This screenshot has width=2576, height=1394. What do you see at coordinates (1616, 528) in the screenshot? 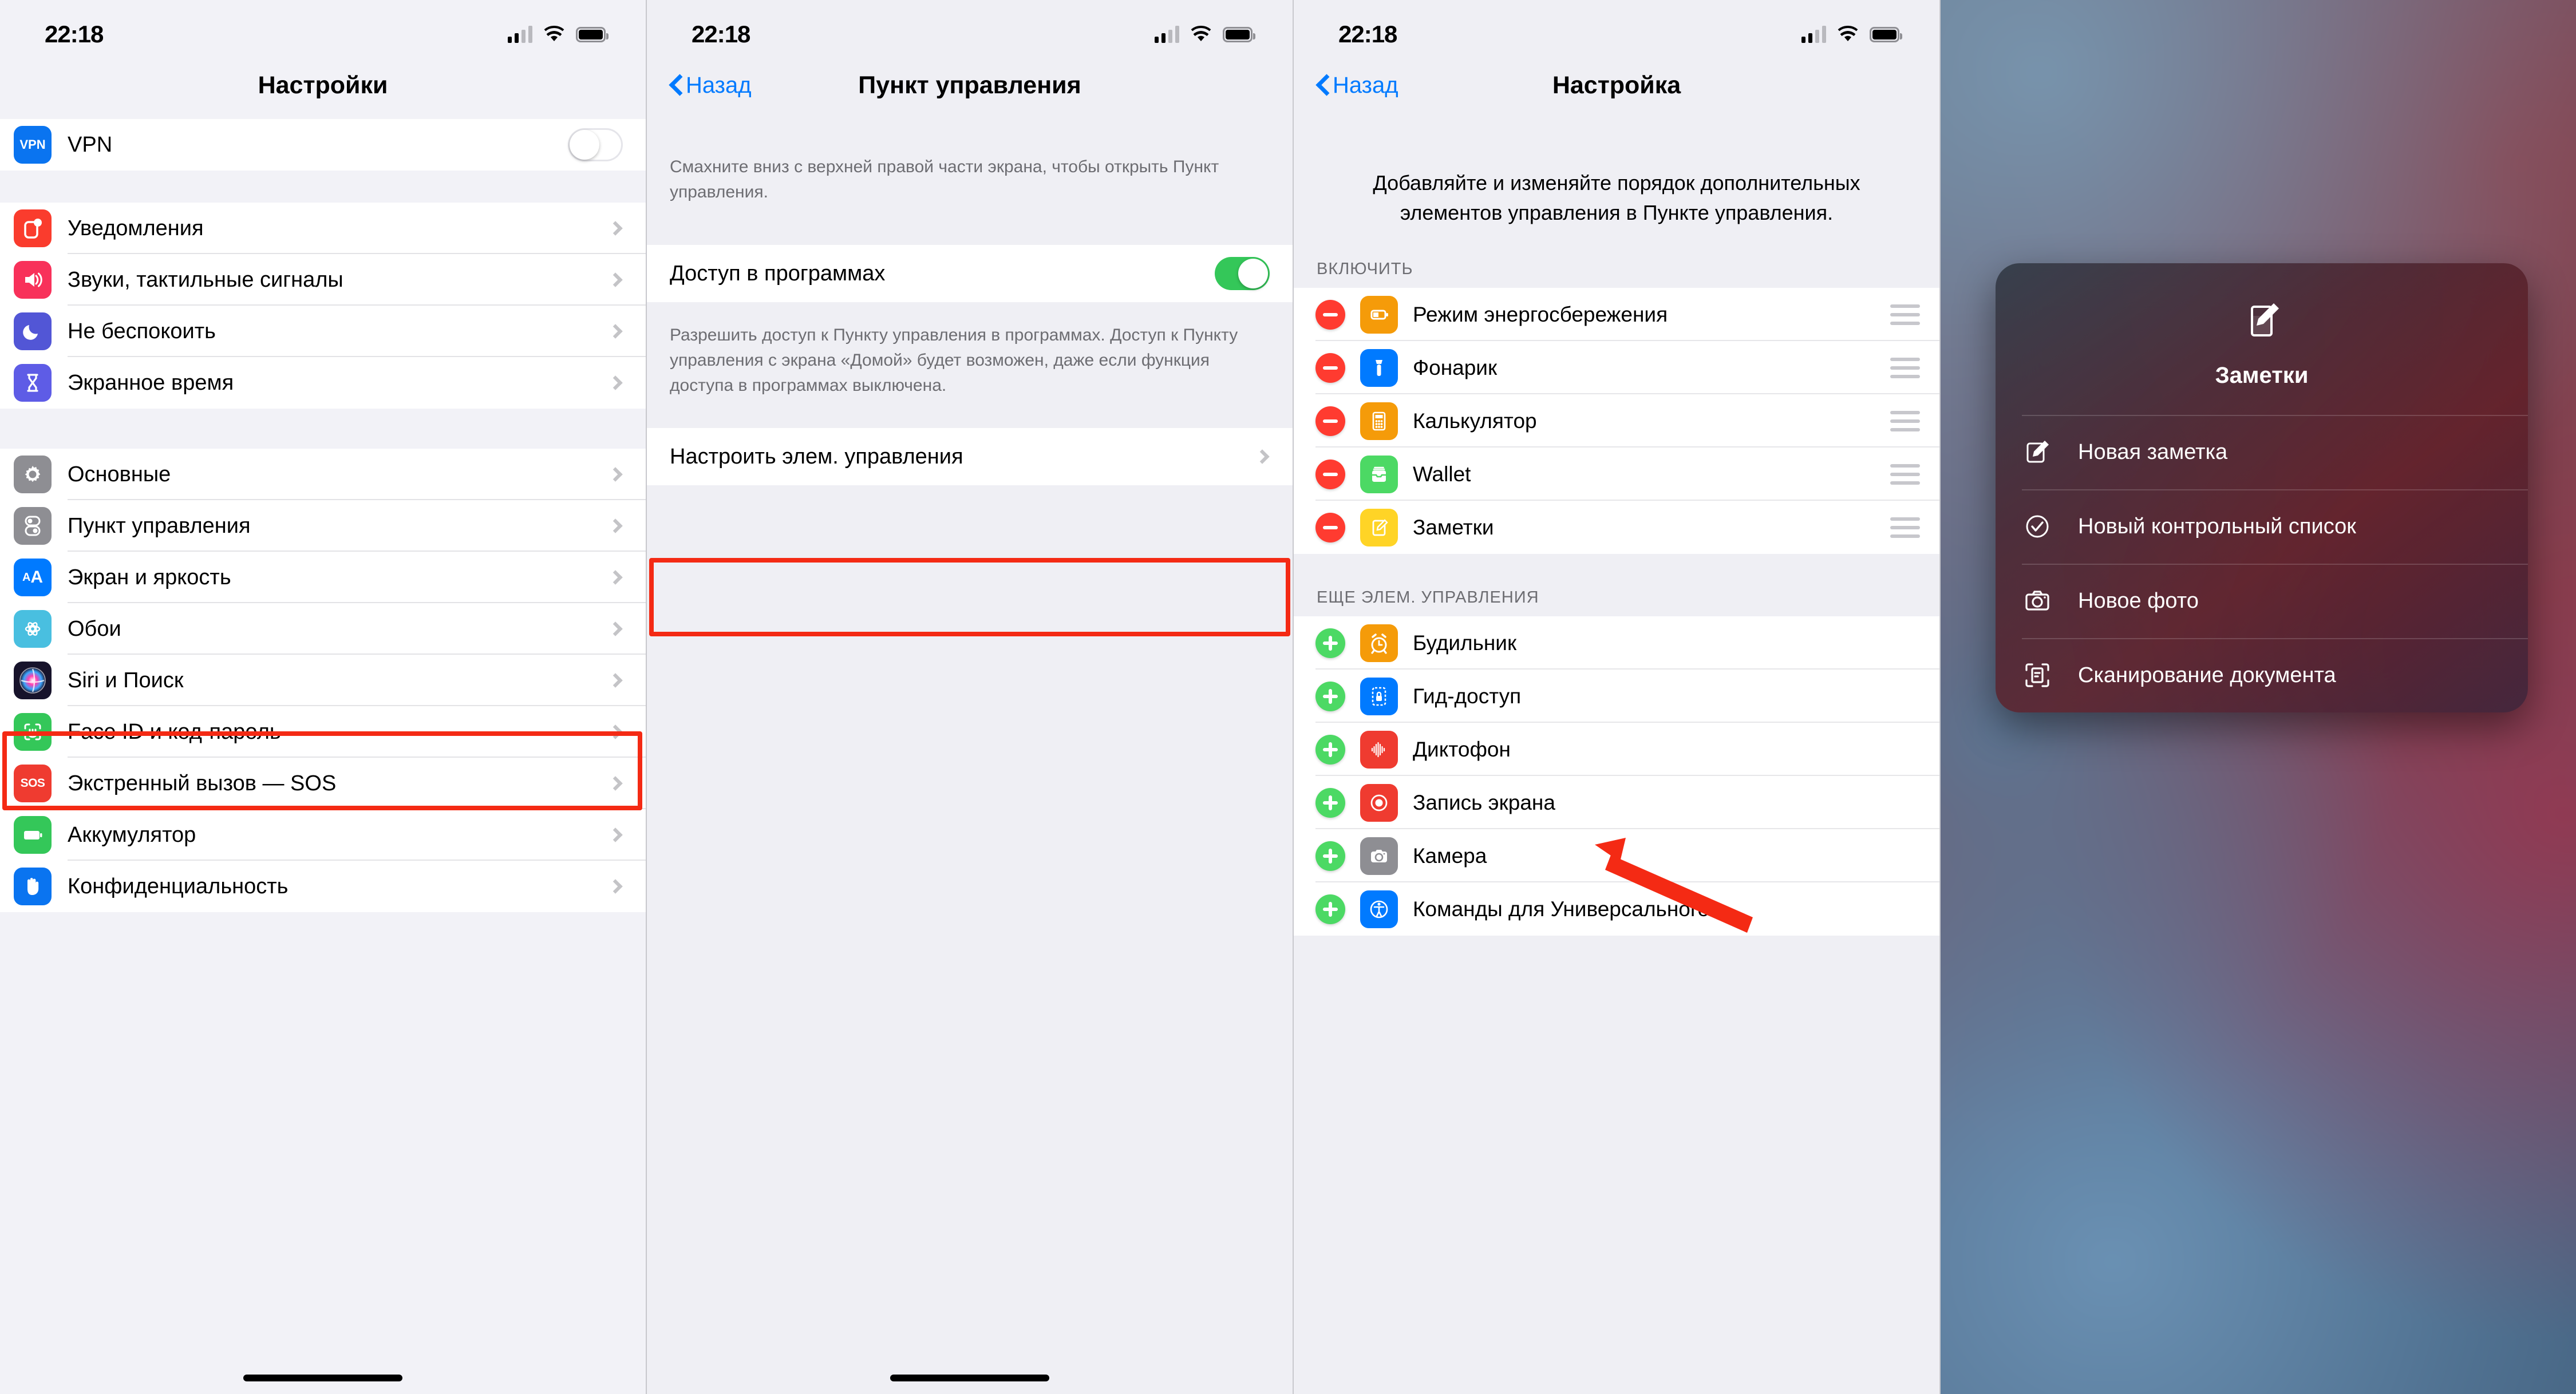
I see `list-item: Заметки` at bounding box center [1616, 528].